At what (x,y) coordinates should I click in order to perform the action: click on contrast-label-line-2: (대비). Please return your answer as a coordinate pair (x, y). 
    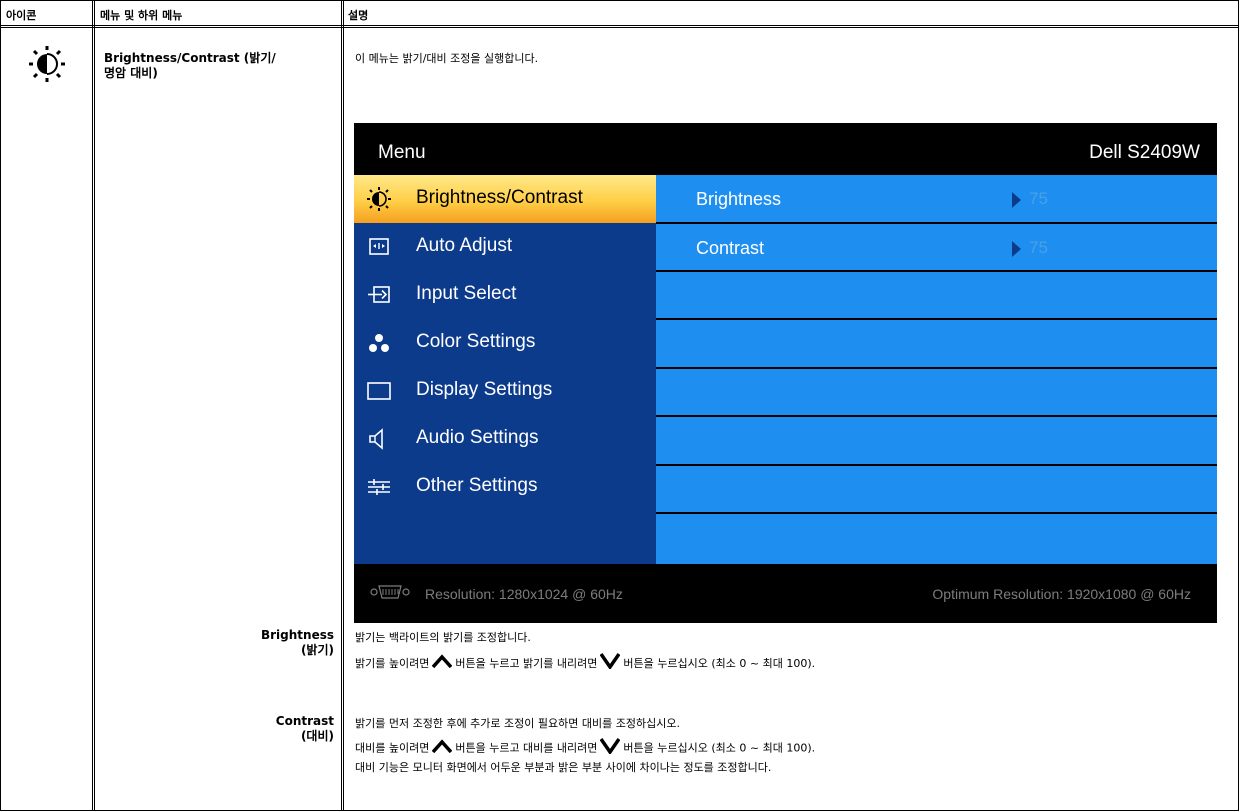
    Looking at the image, I should click on (317, 736).